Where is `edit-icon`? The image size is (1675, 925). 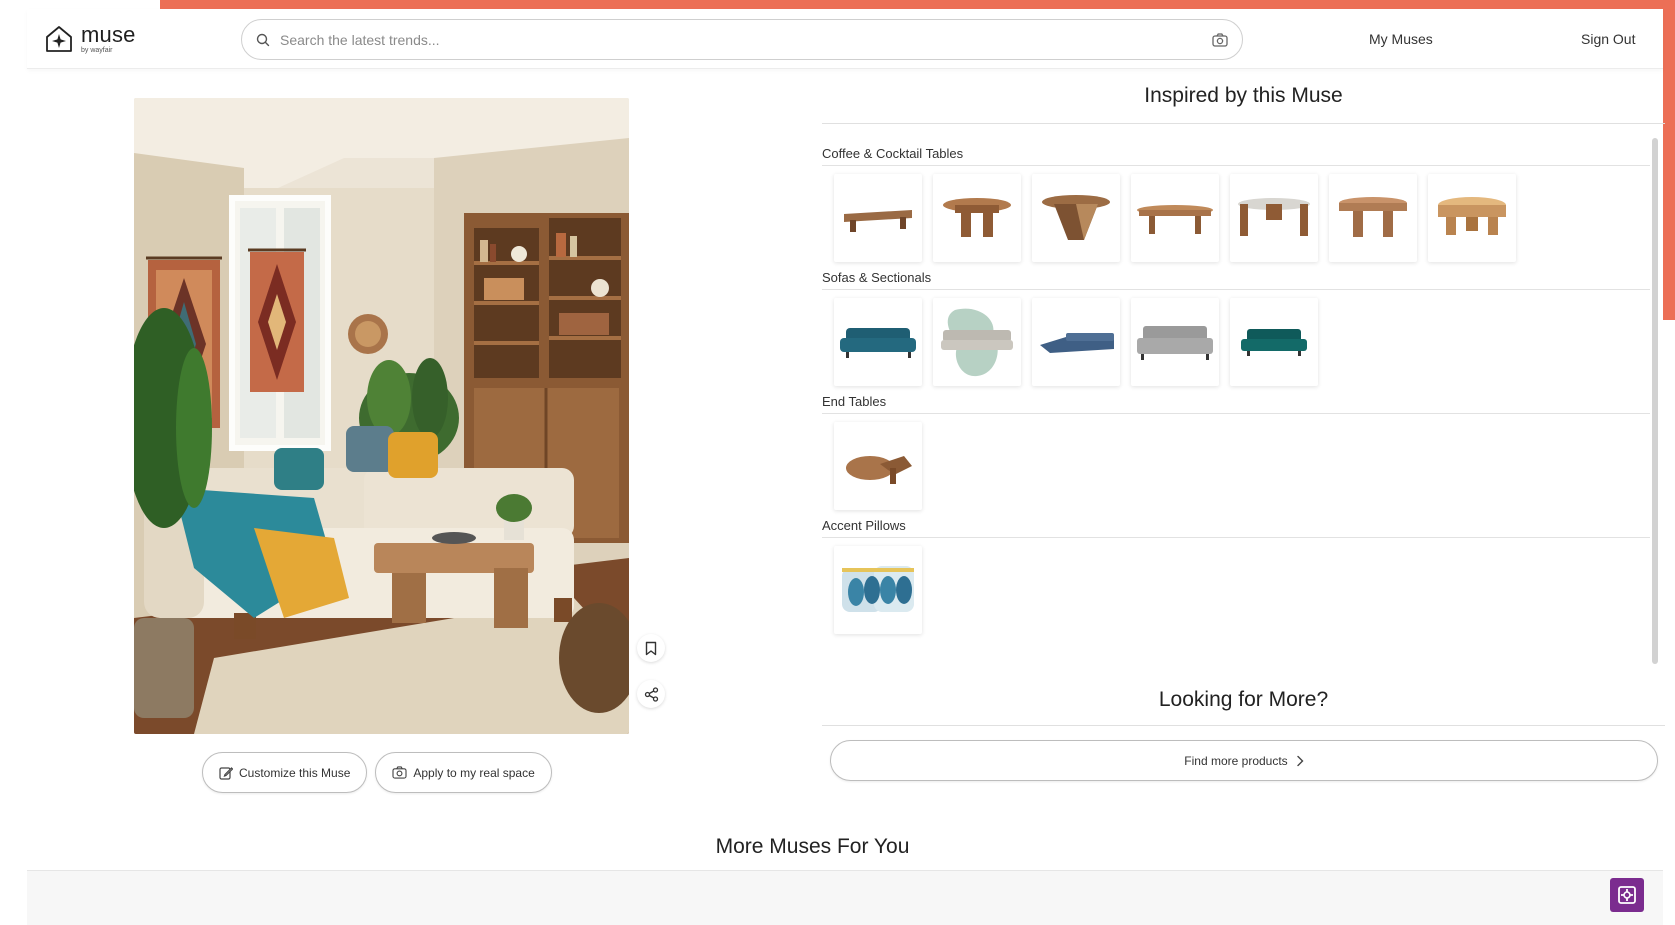 edit-icon is located at coordinates (226, 773).